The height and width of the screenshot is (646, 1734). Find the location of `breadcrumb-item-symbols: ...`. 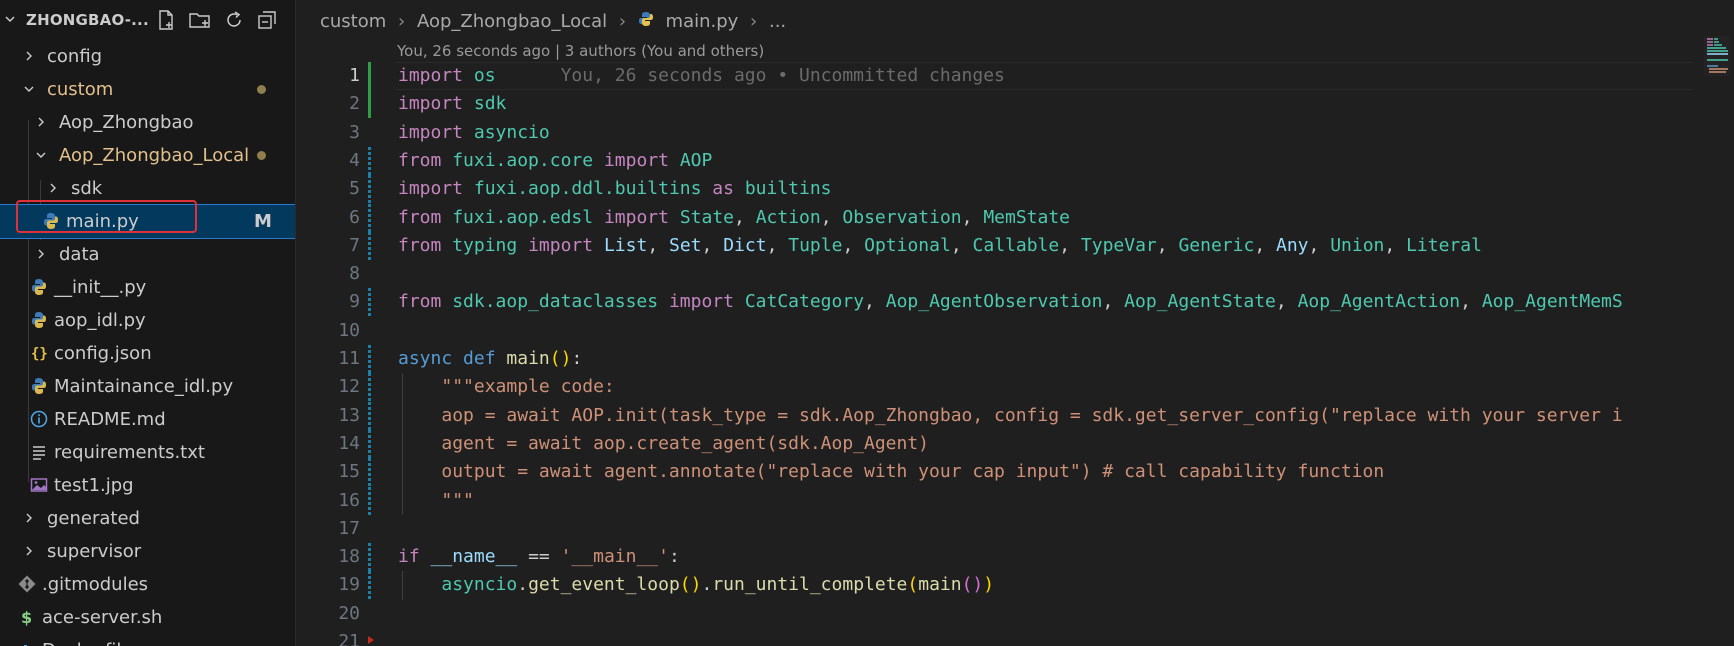

breadcrumb-item-symbols: ... is located at coordinates (777, 21).